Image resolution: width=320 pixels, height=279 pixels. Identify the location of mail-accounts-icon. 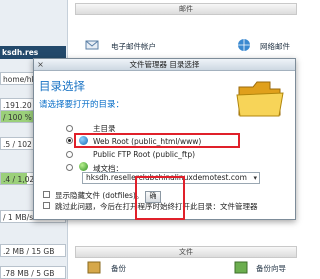
(92, 45).